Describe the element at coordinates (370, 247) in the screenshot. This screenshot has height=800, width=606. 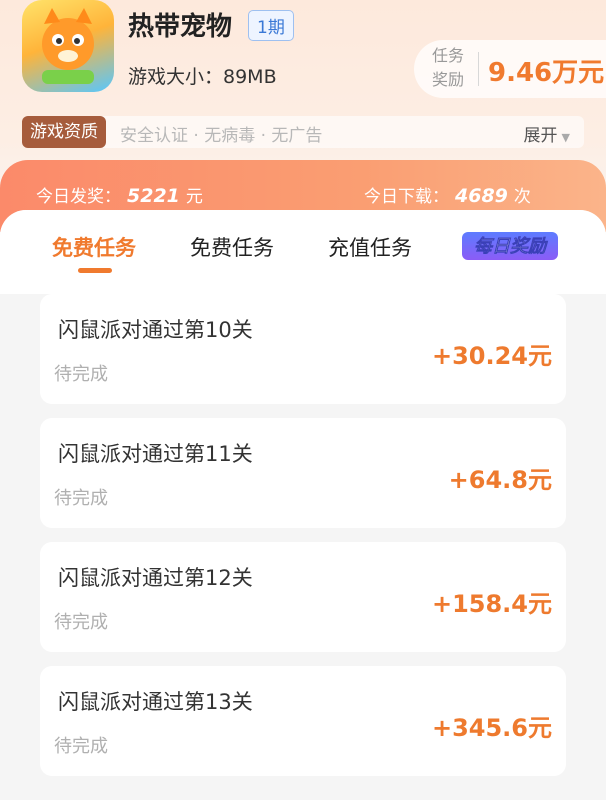
I see `tab-recharge-tasks: 充值任务` at that location.